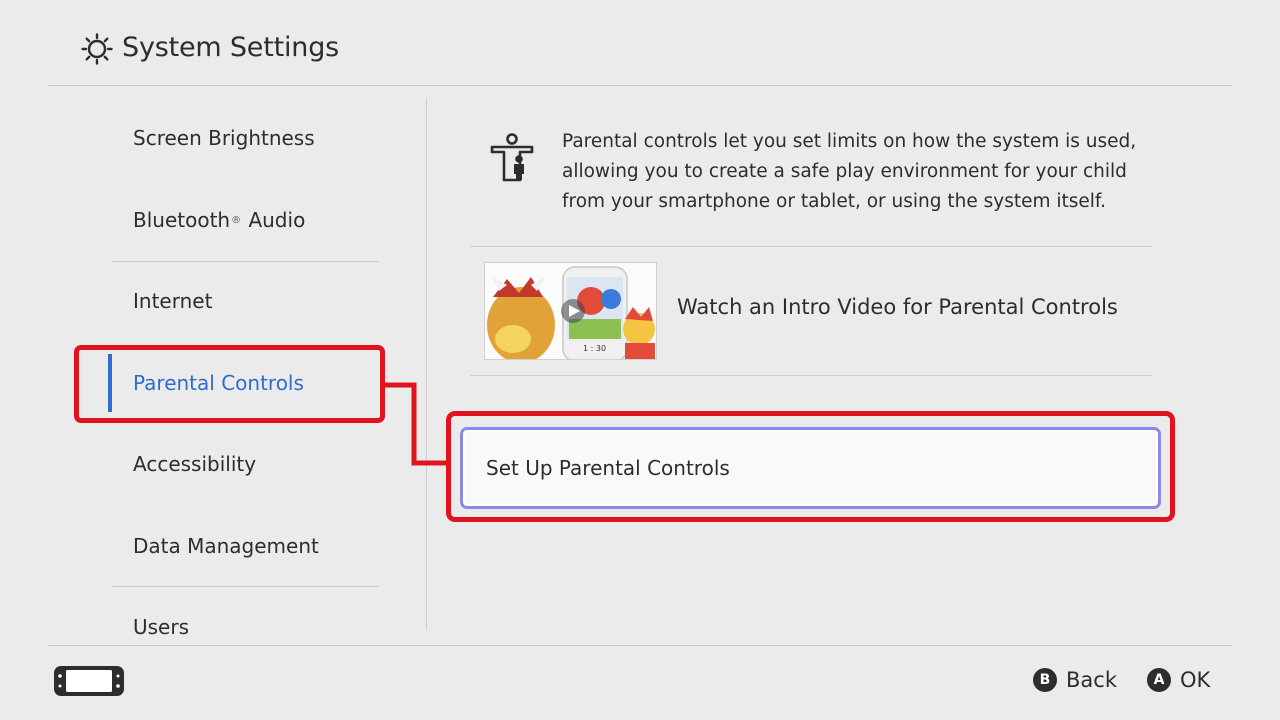 The height and width of the screenshot is (720, 1280). What do you see at coordinates (594, 348) in the screenshot?
I see `video-duration: 1 : 30` at bounding box center [594, 348].